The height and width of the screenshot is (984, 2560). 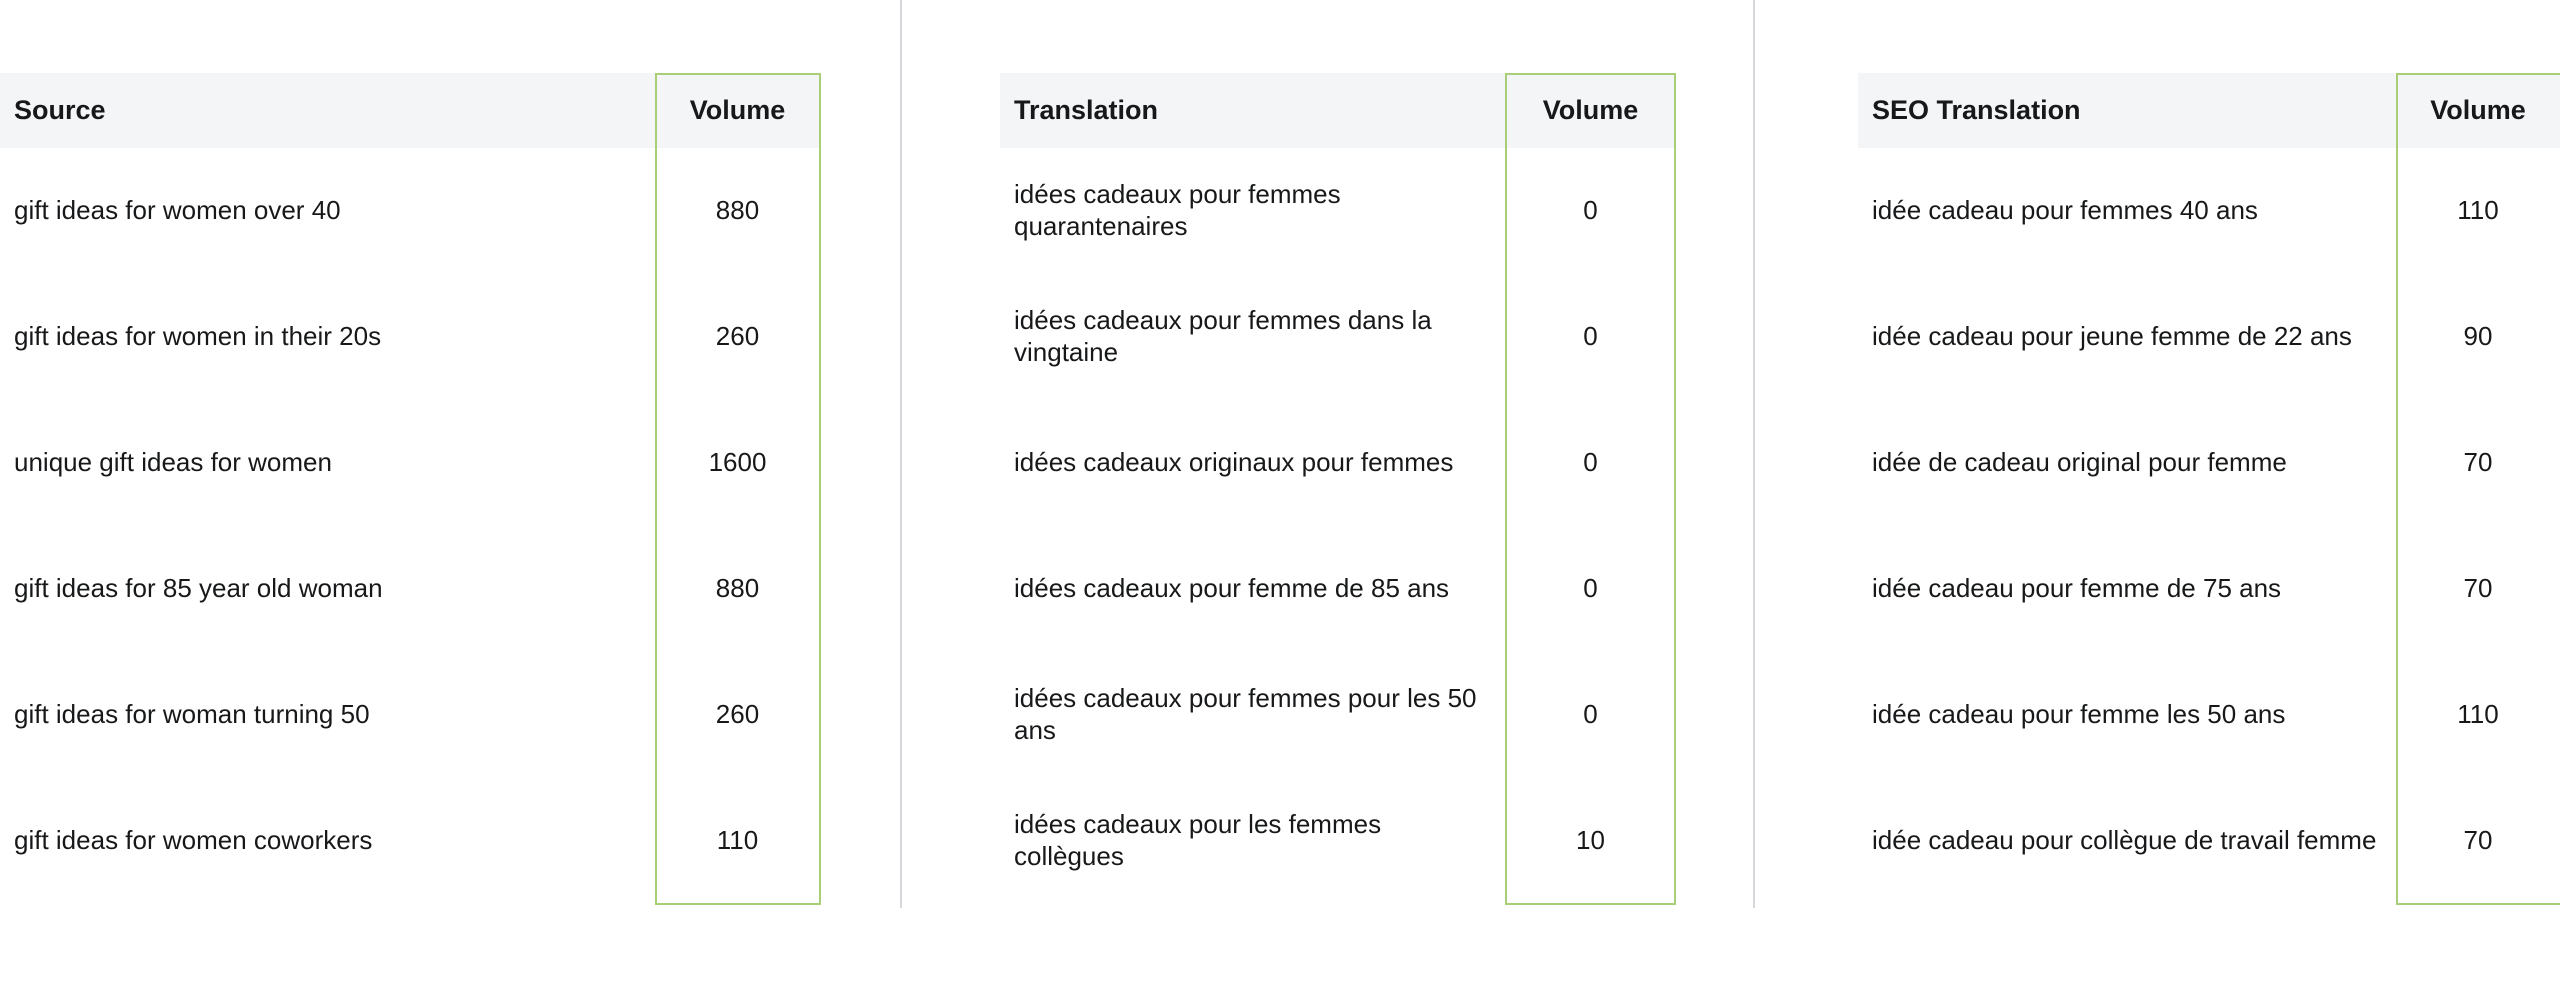 What do you see at coordinates (2127, 110) in the screenshot?
I see `column-header-seo-translation: SEO Translation` at bounding box center [2127, 110].